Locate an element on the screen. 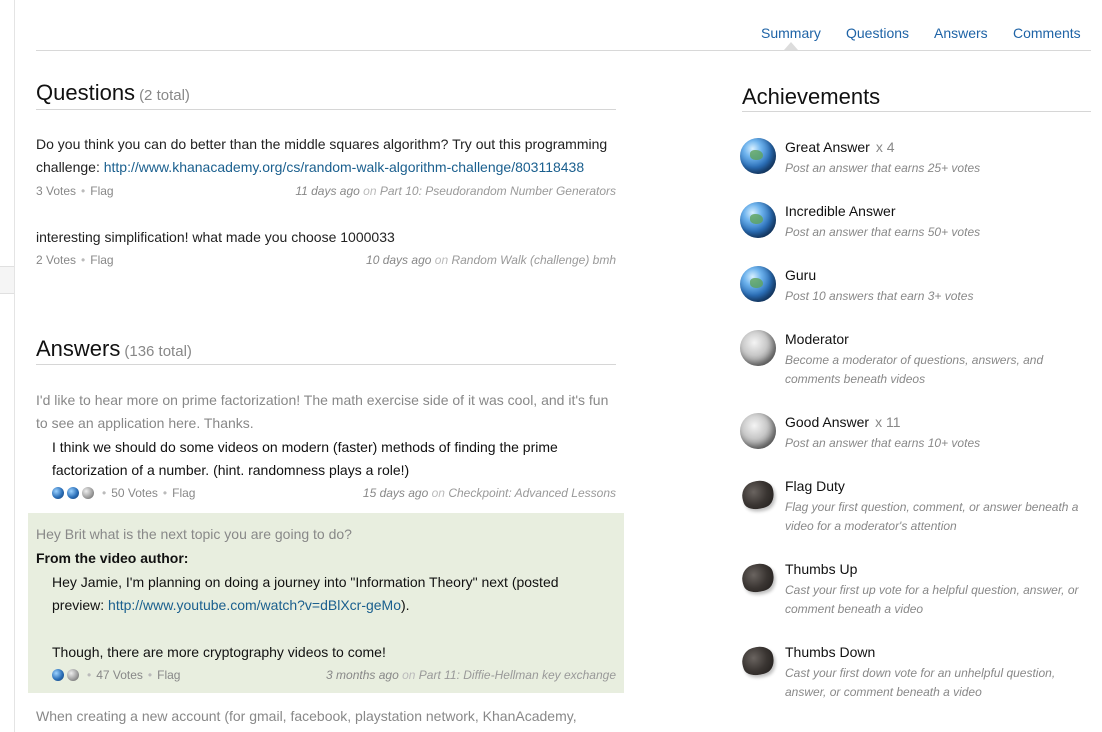  achievement-name: Moderator is located at coordinates (817, 339).